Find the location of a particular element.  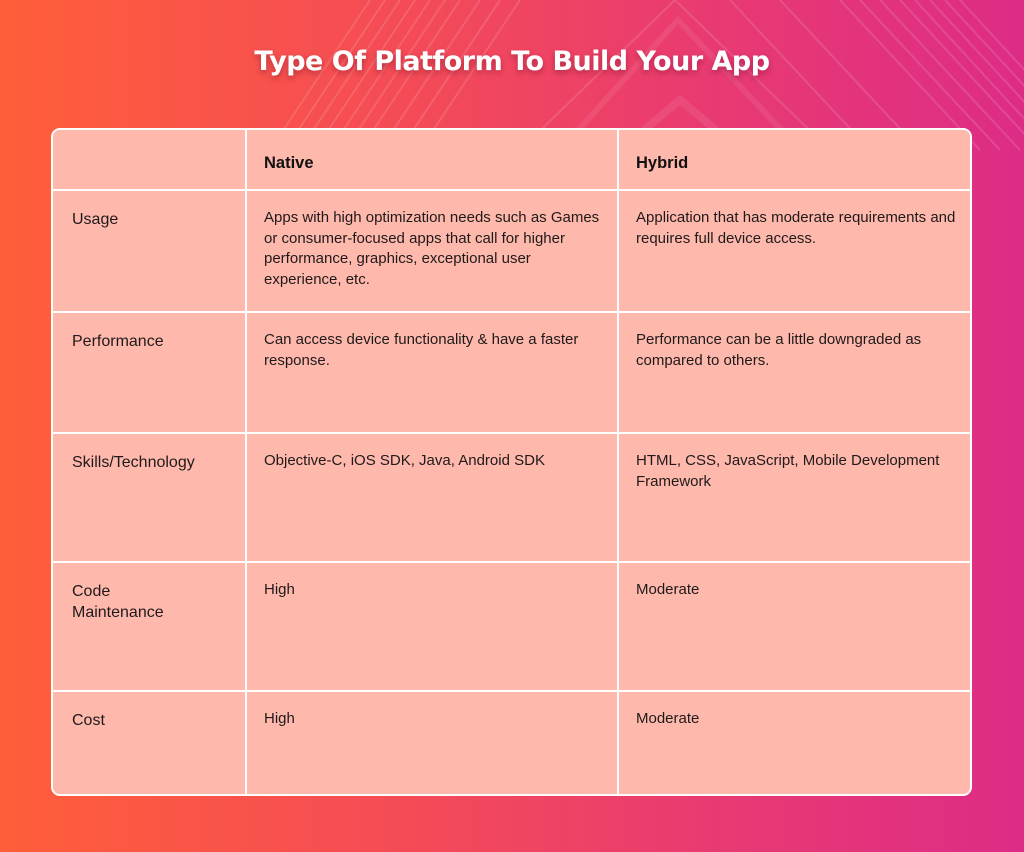

header-empty-cell is located at coordinates (150, 160).